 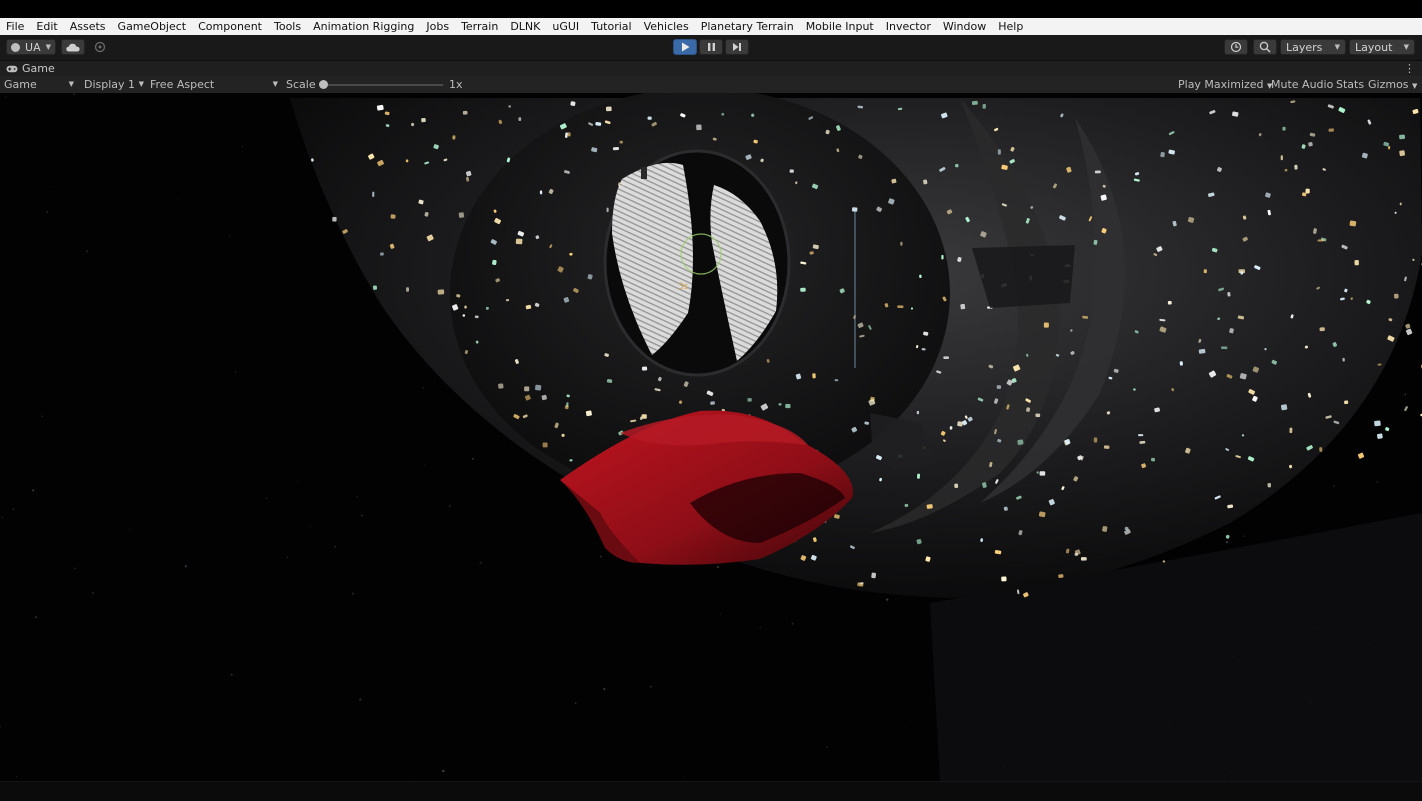 I want to click on collab-button, so click(x=100, y=47).